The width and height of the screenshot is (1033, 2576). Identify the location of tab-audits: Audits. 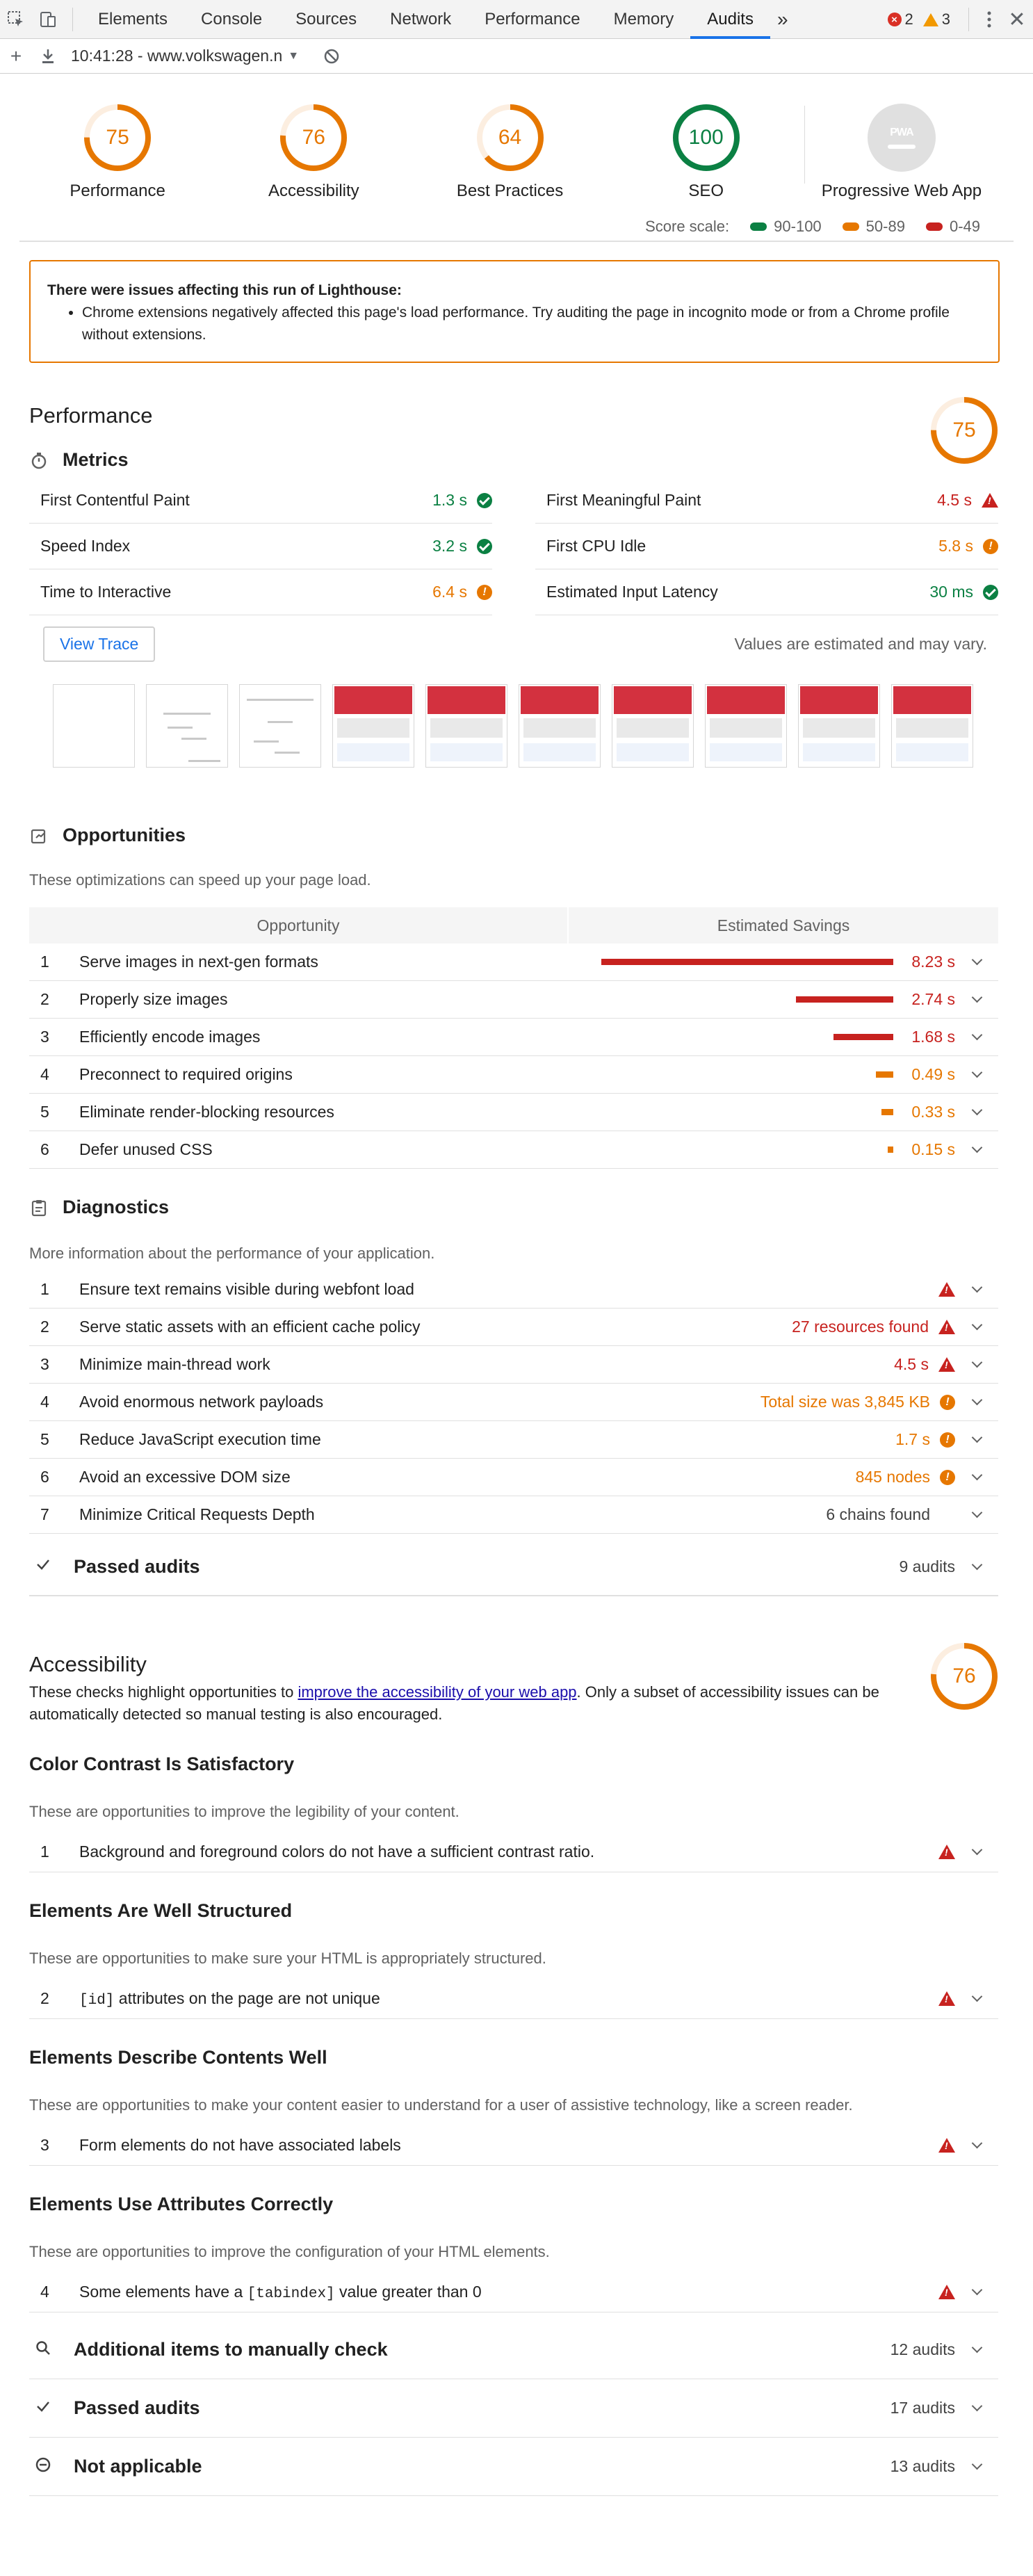
(730, 19).